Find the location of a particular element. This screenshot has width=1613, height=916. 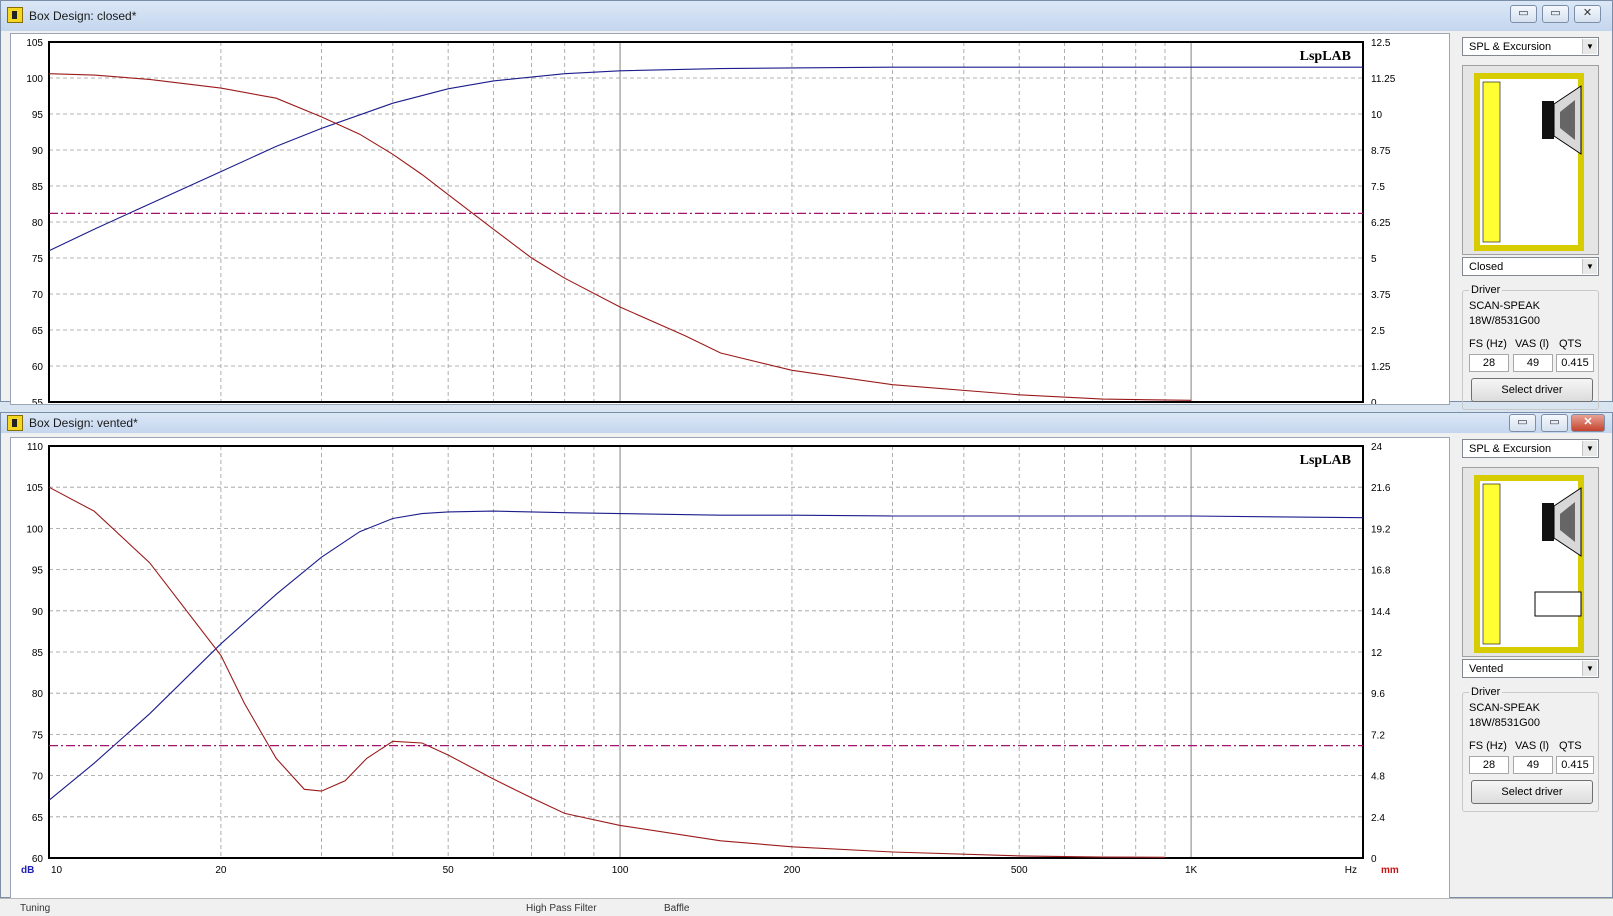

y2-tick-label: 4.8 is located at coordinates (1378, 777).